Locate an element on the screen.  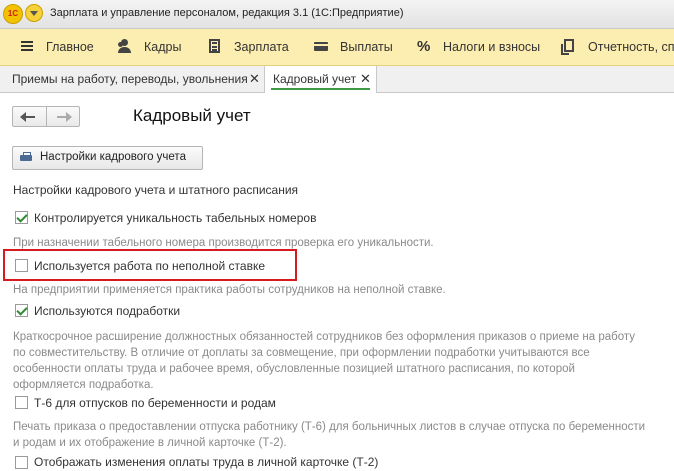
wallet-icon is located at coordinates (321, 47).